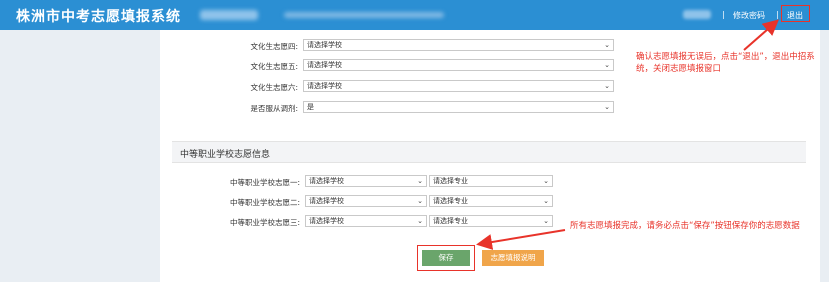 The height and width of the screenshot is (282, 829). Describe the element at coordinates (521, 239) in the screenshot. I see `arrow-to-save` at that location.